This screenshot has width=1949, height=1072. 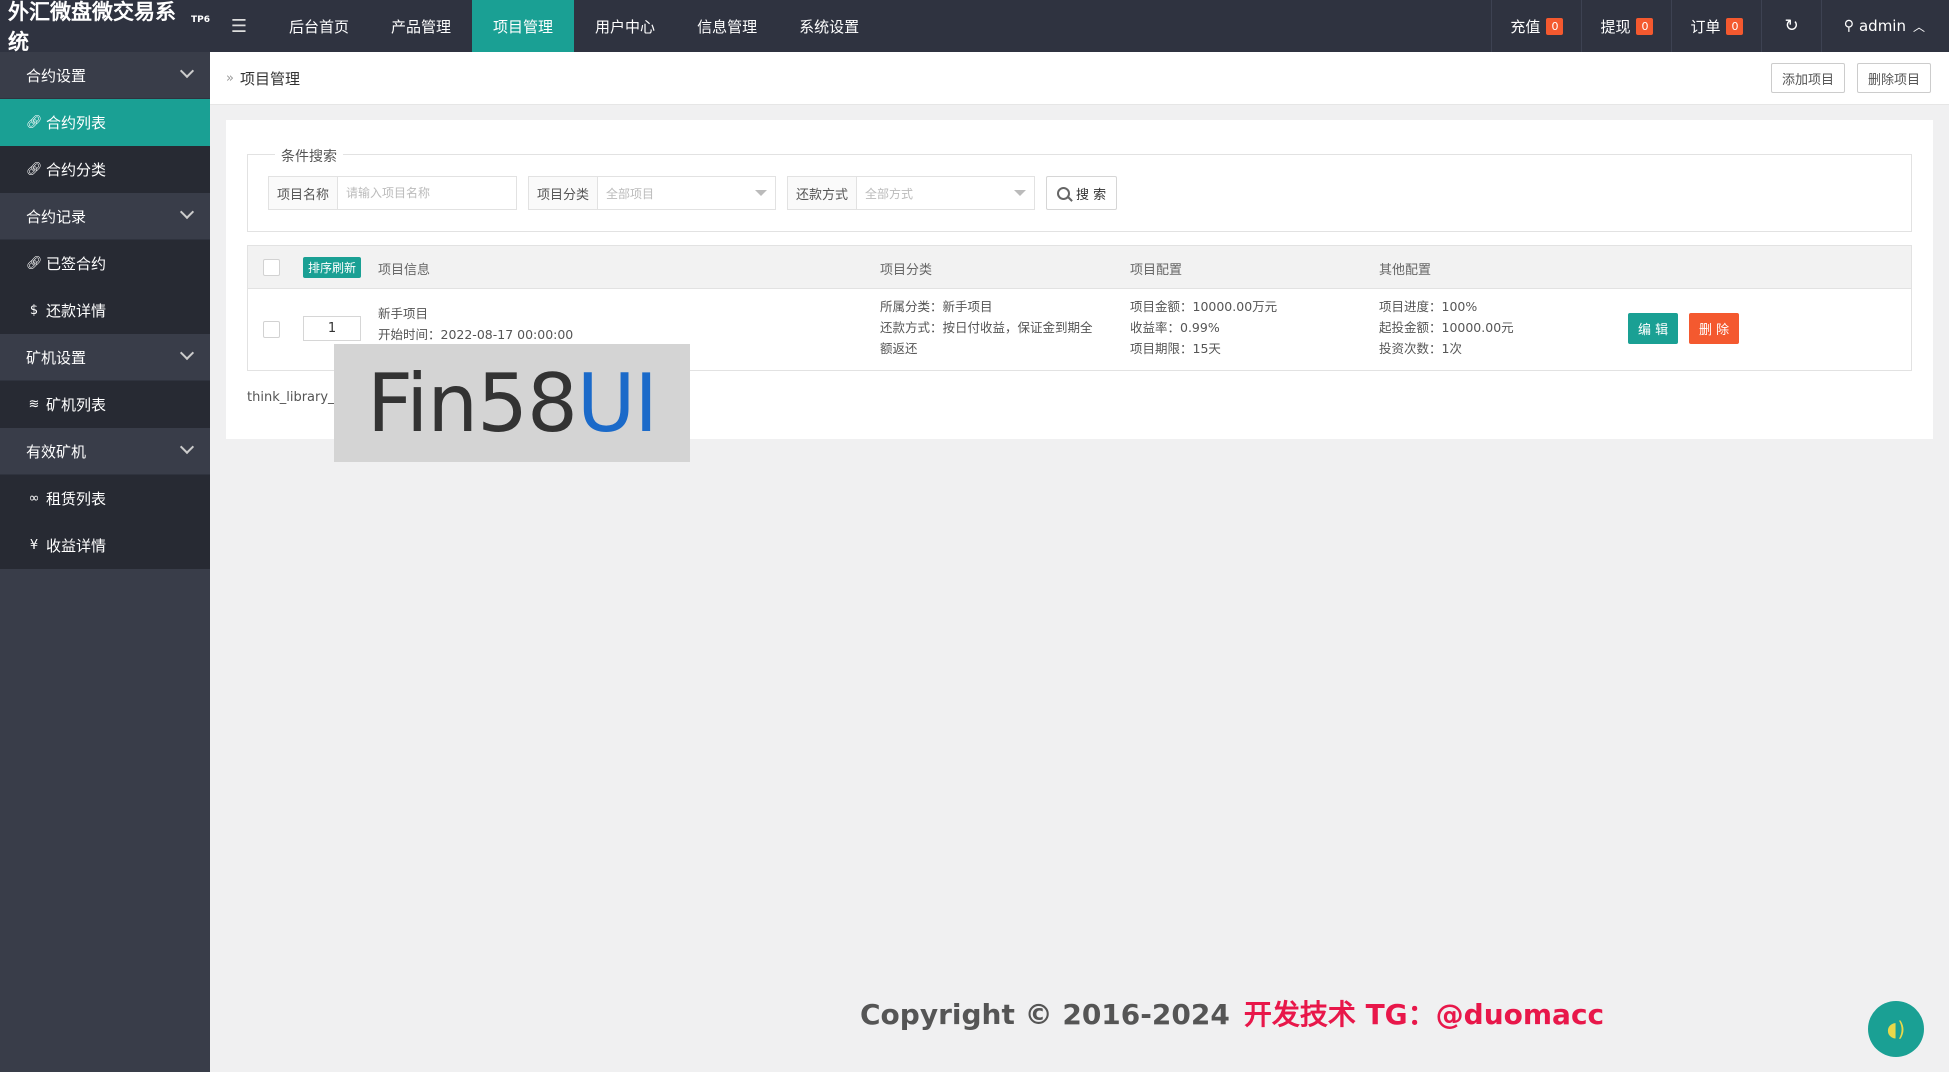 What do you see at coordinates (1156, 270) in the screenshot?
I see `col-header-config: 项目配置` at bounding box center [1156, 270].